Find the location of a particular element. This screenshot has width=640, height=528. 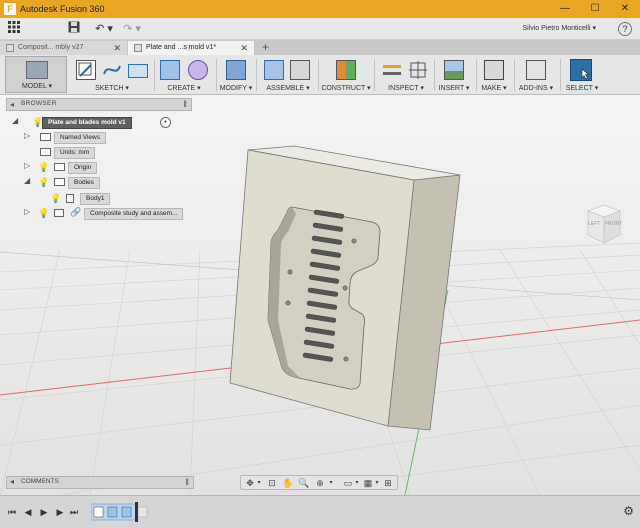

new-tab-button: + is located at coordinates (265, 47).